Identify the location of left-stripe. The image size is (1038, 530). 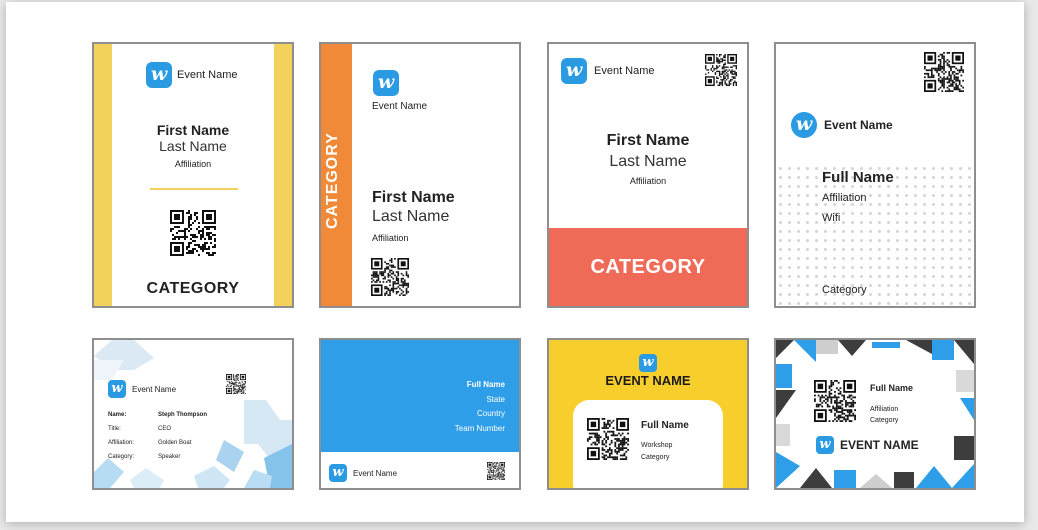
(103, 175).